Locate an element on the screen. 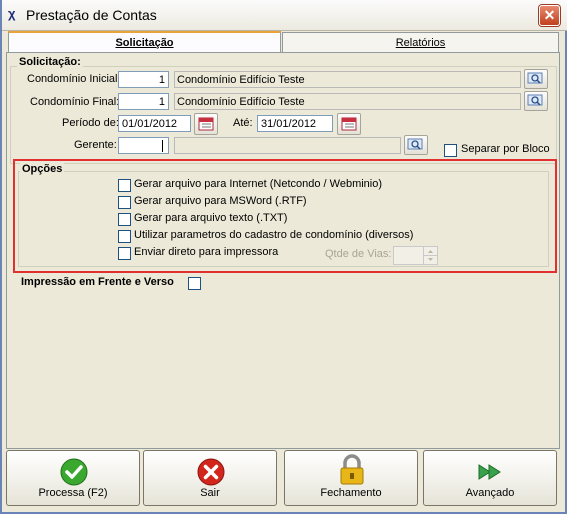  periodo-to-input: 31/01/2012 is located at coordinates (295, 123).